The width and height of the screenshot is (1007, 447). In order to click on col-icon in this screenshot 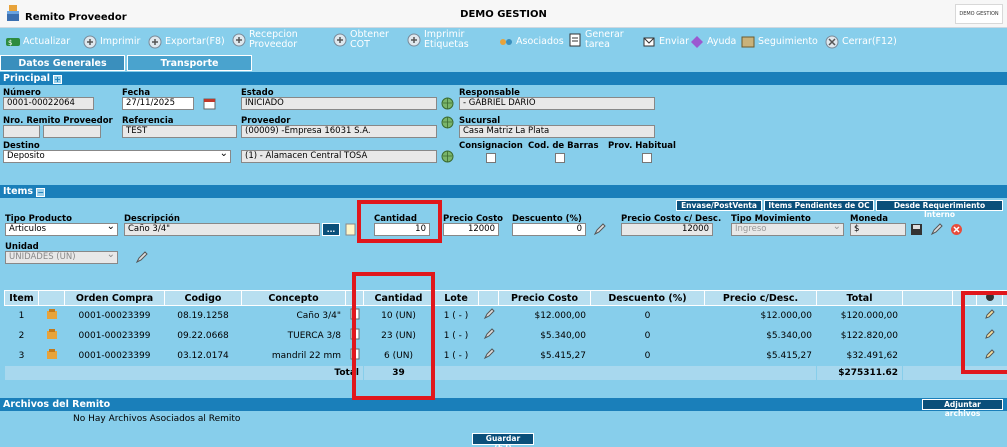, I will do `click(51, 298)`.